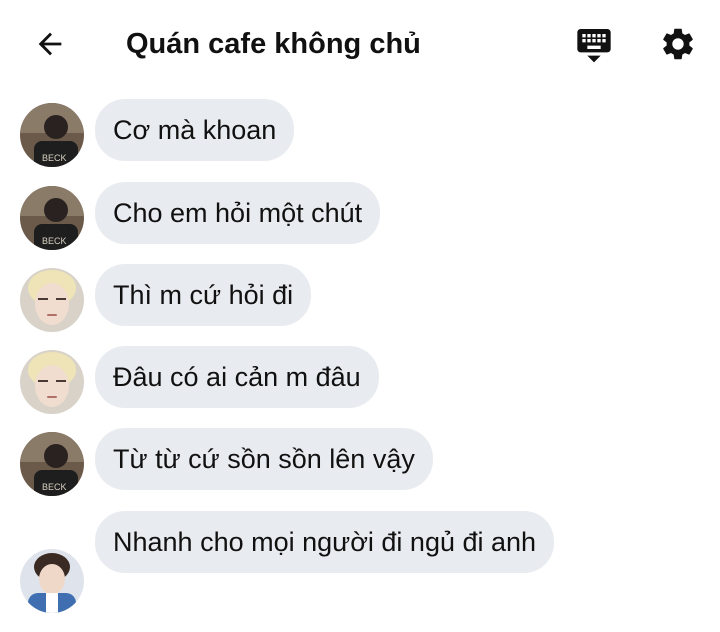  I want to click on message-row: Đâu có ai cản m đâu, so click(360, 380).